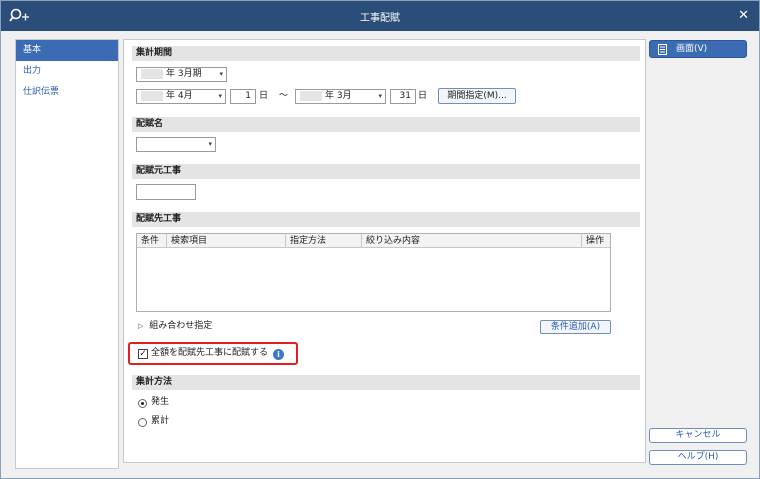 The width and height of the screenshot is (760, 479). Describe the element at coordinates (264, 96) in the screenshot. I see `from-day-unit: 日` at that location.